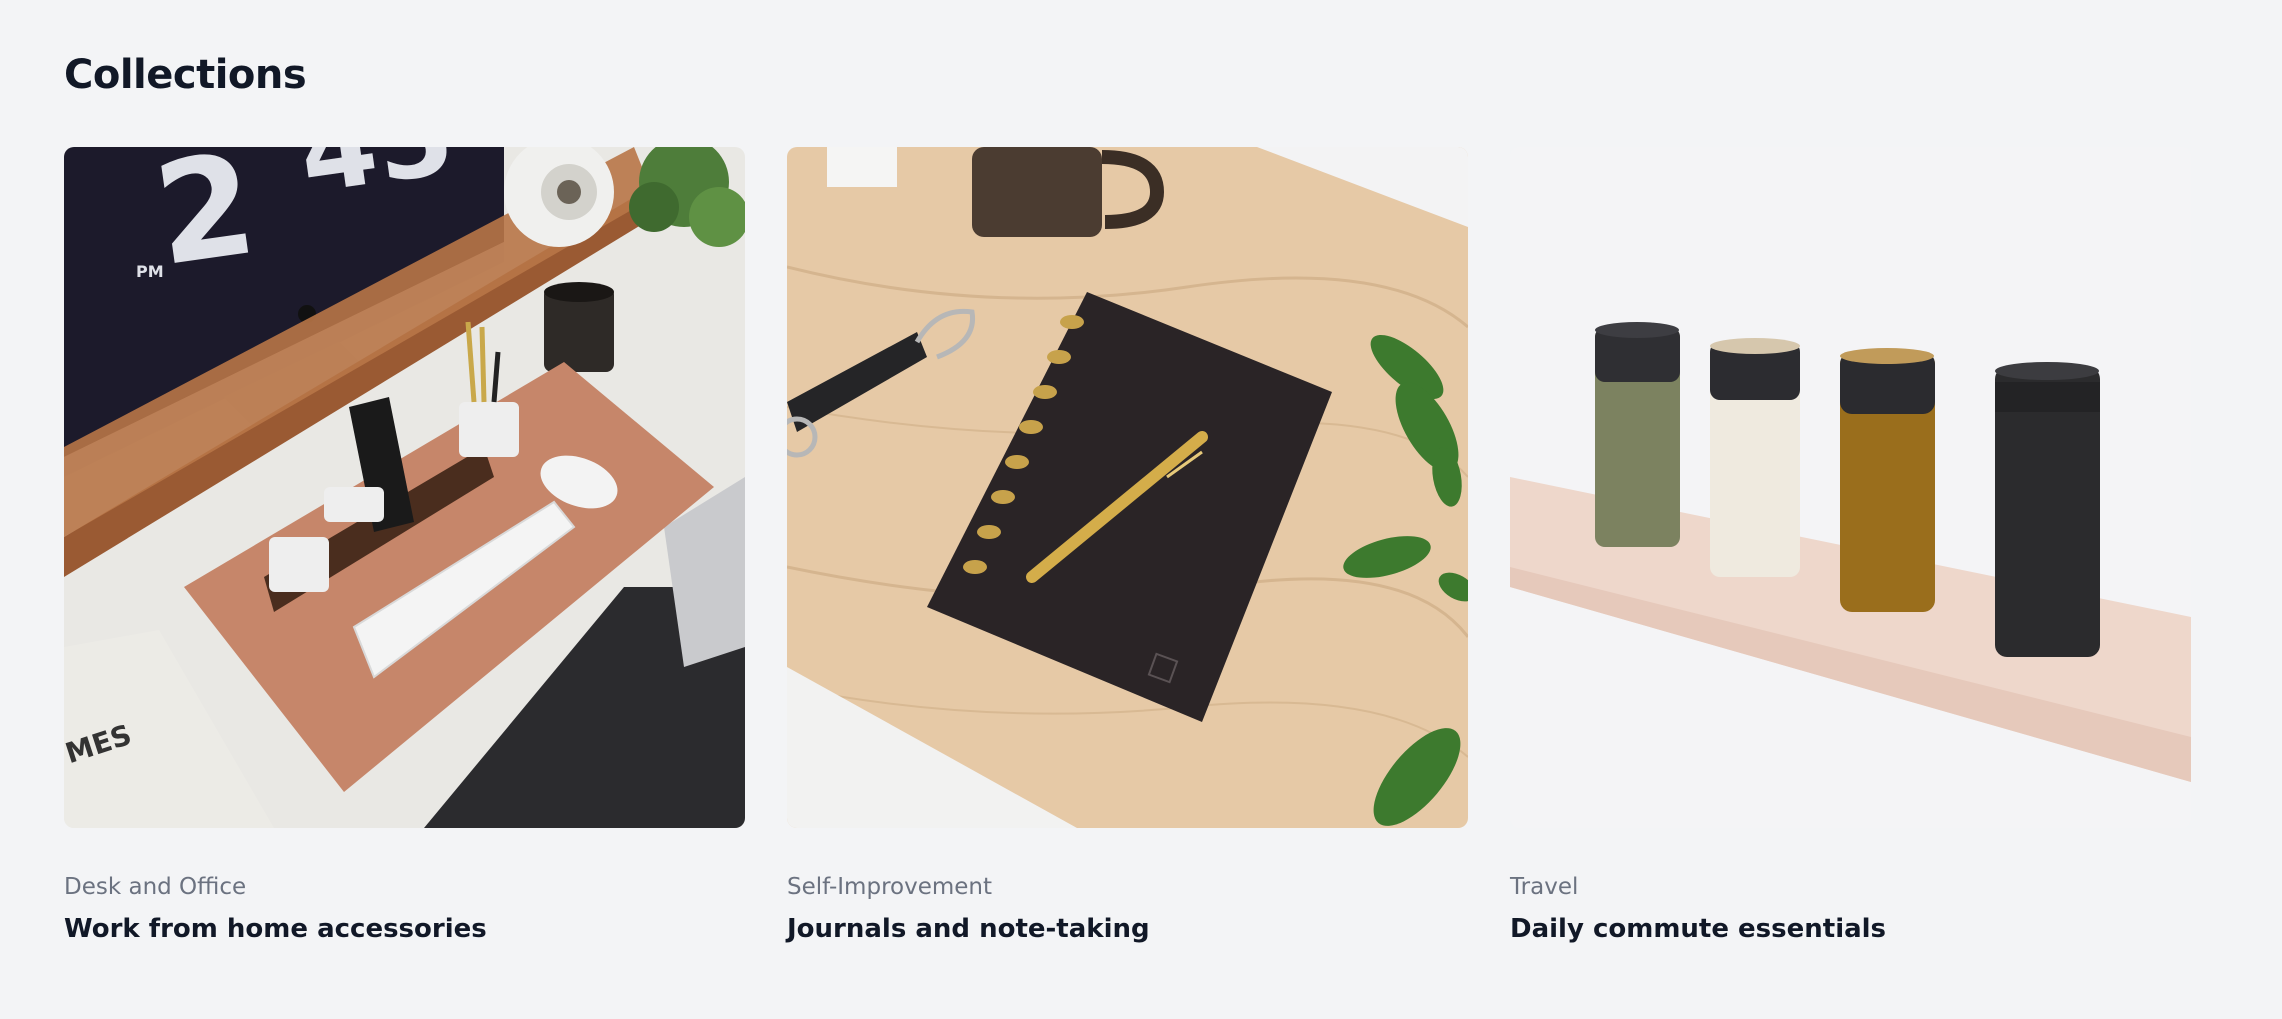 The width and height of the screenshot is (2282, 1019). I want to click on card-title: Daily commute essentials, so click(1850, 929).